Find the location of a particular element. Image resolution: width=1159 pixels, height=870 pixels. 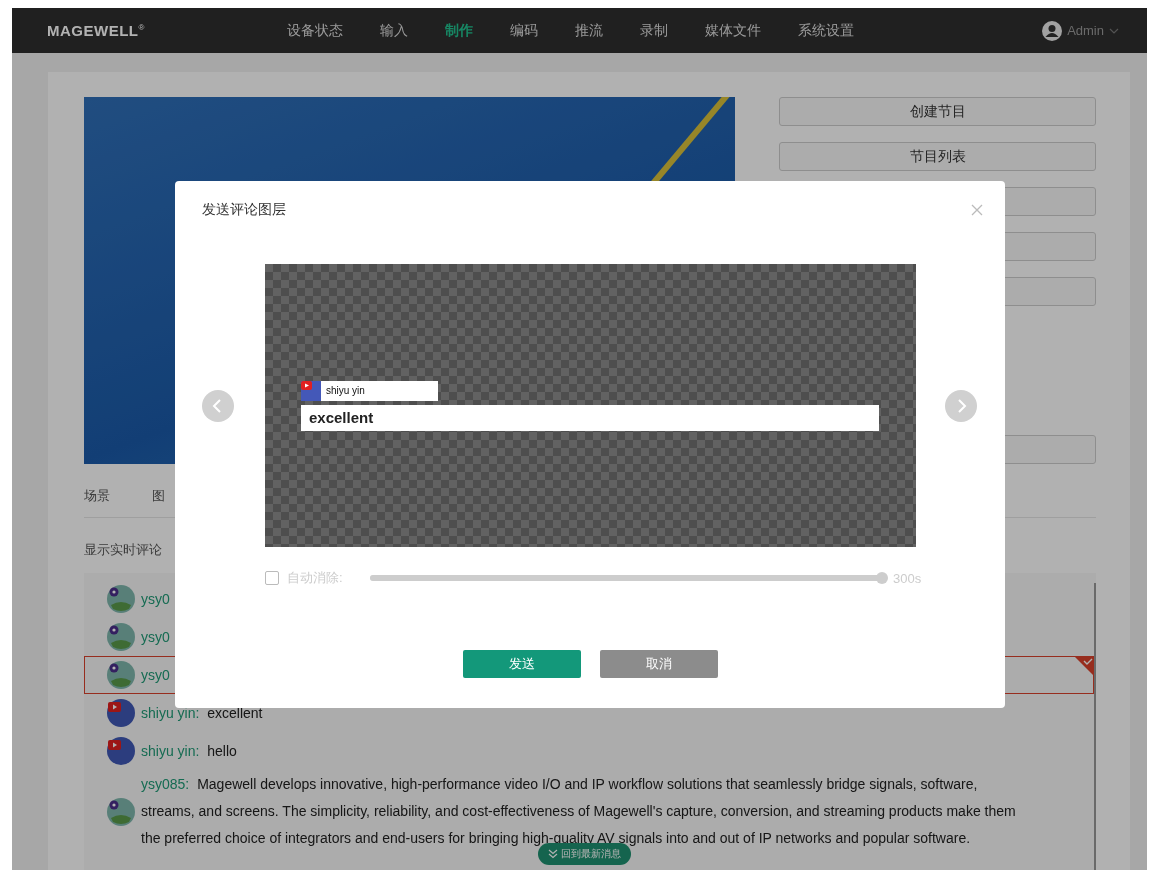

section-label: 显示实时评论 is located at coordinates (123, 550).